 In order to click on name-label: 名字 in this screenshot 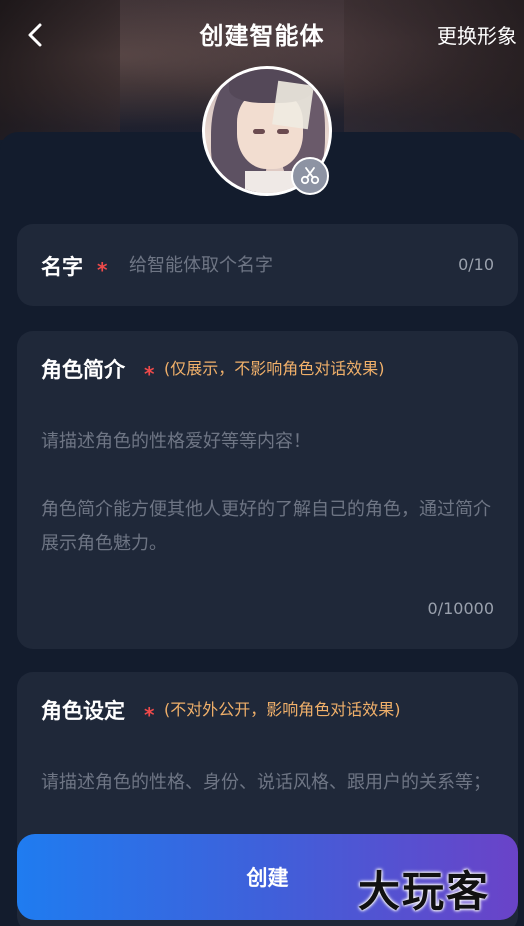, I will do `click(62, 267)`.